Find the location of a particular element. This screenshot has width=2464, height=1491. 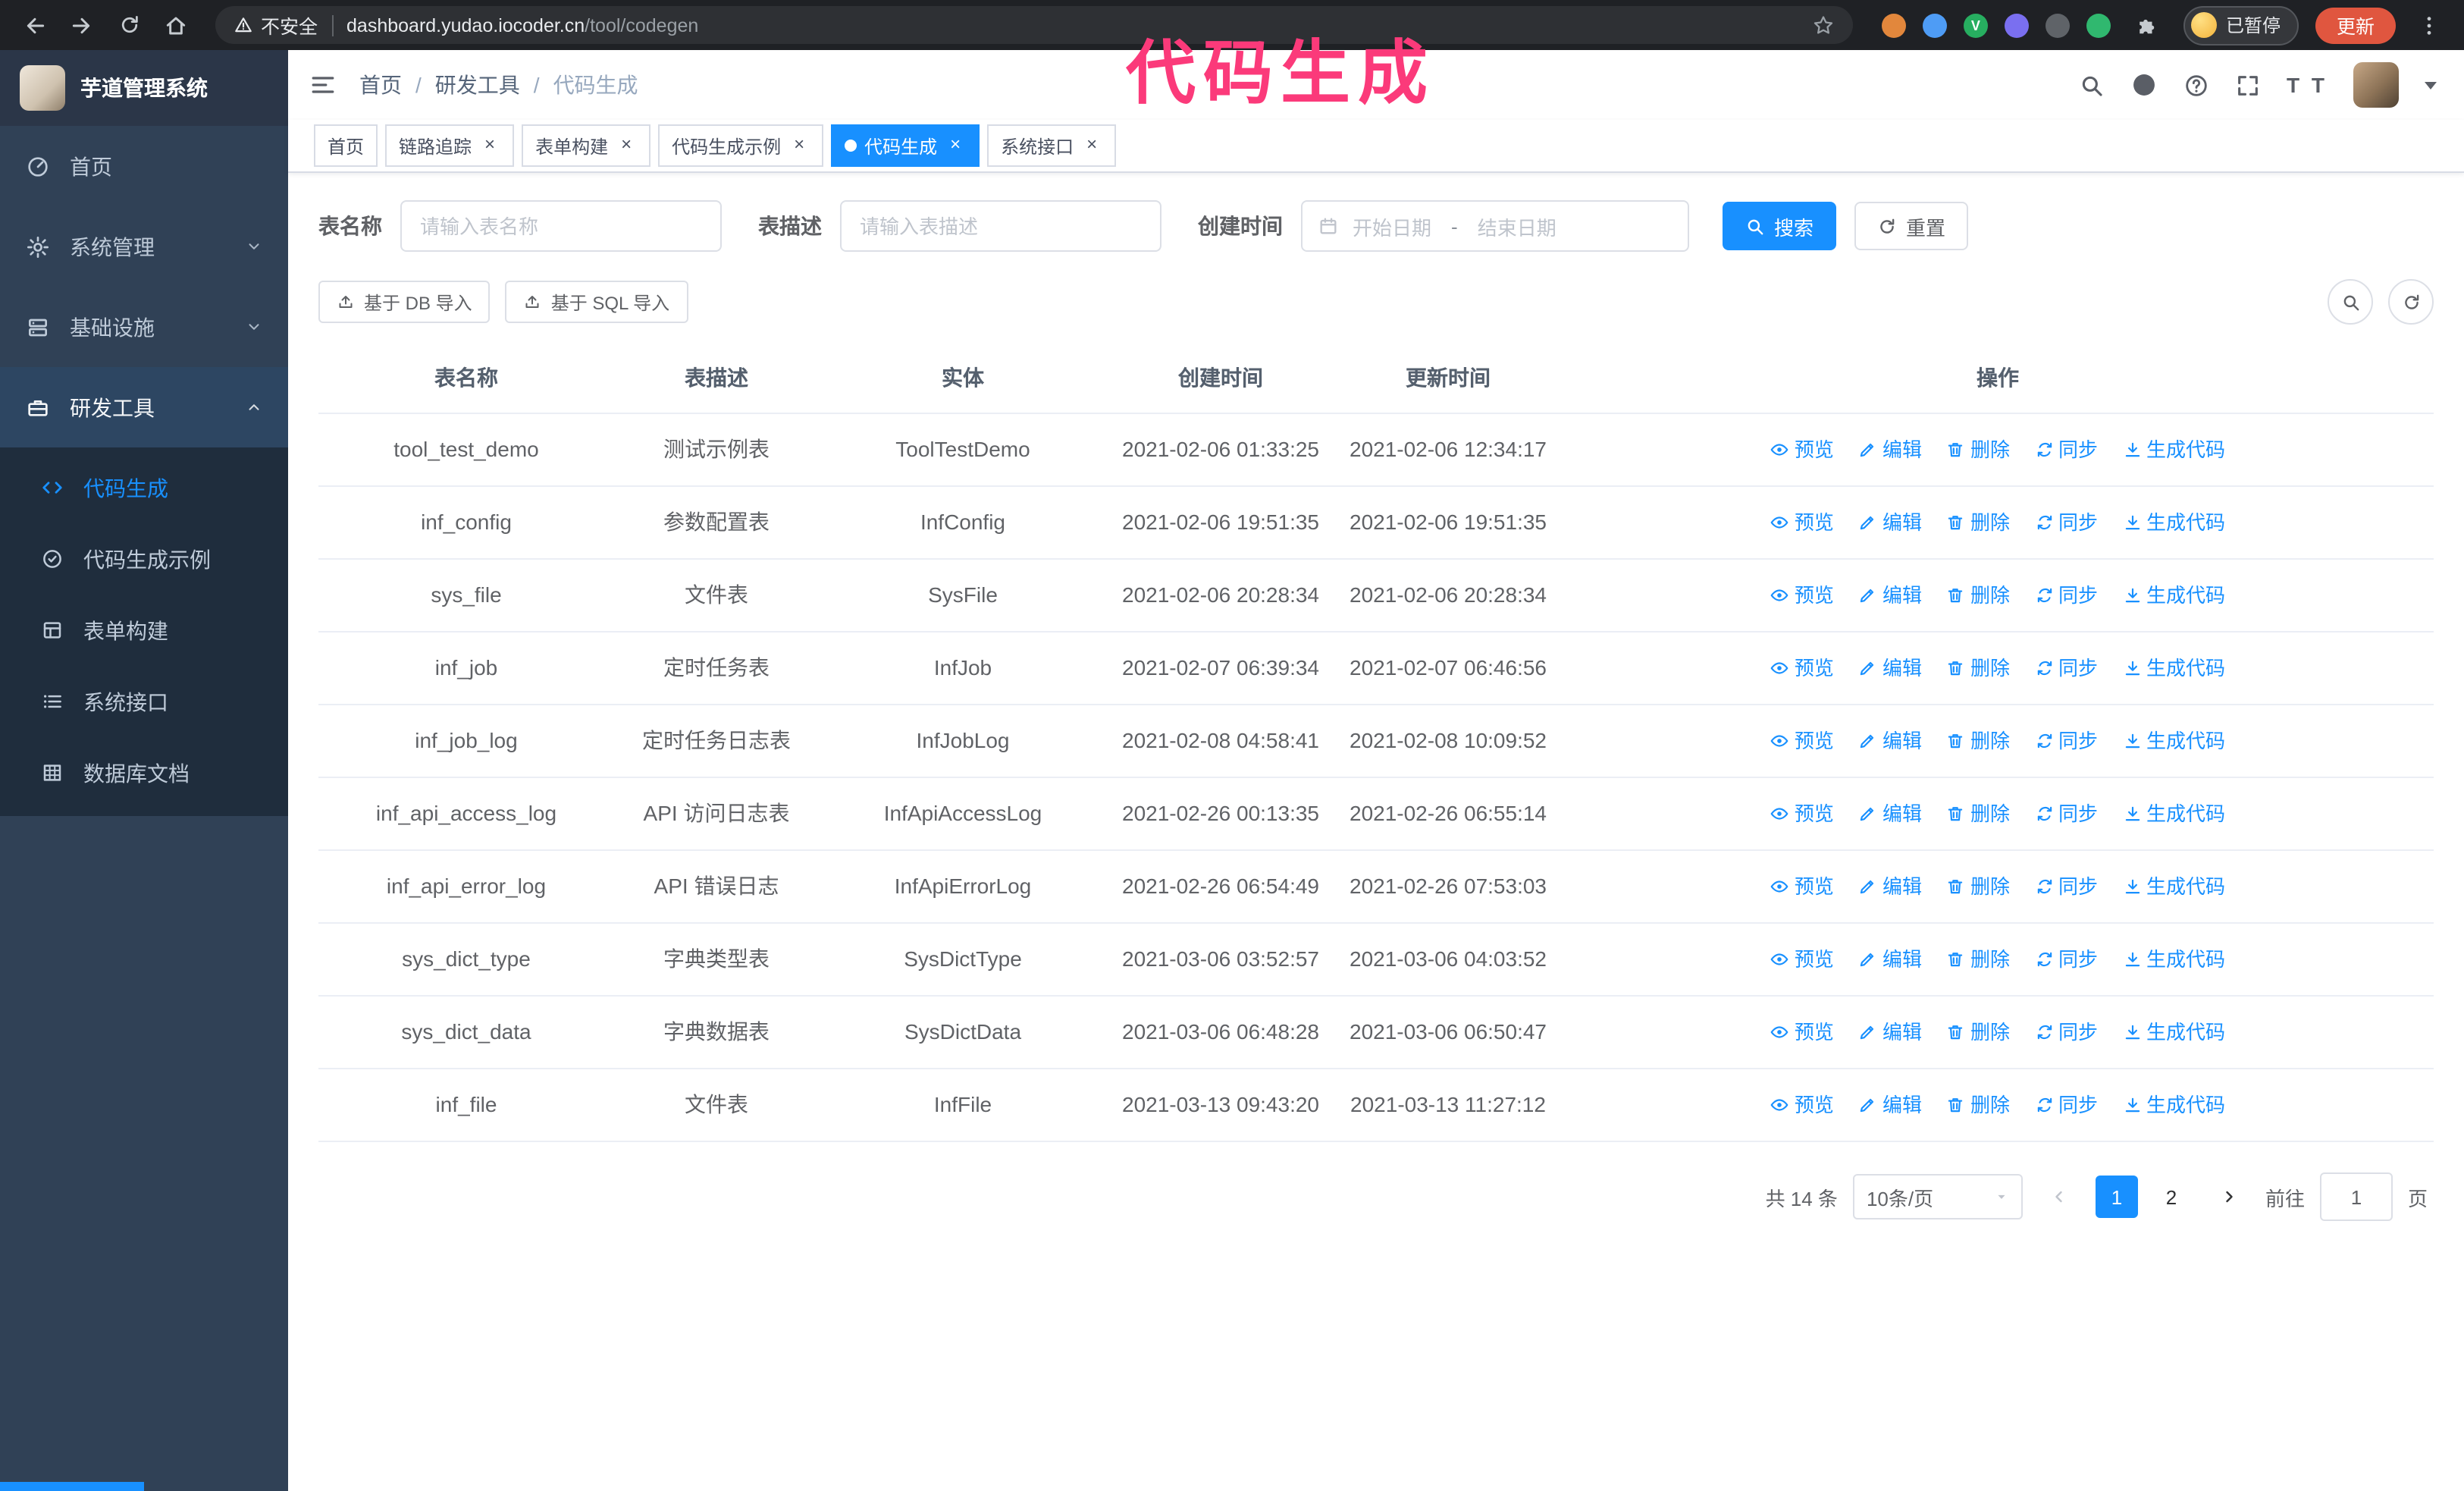

extension-icon-3: V is located at coordinates (1976, 25).